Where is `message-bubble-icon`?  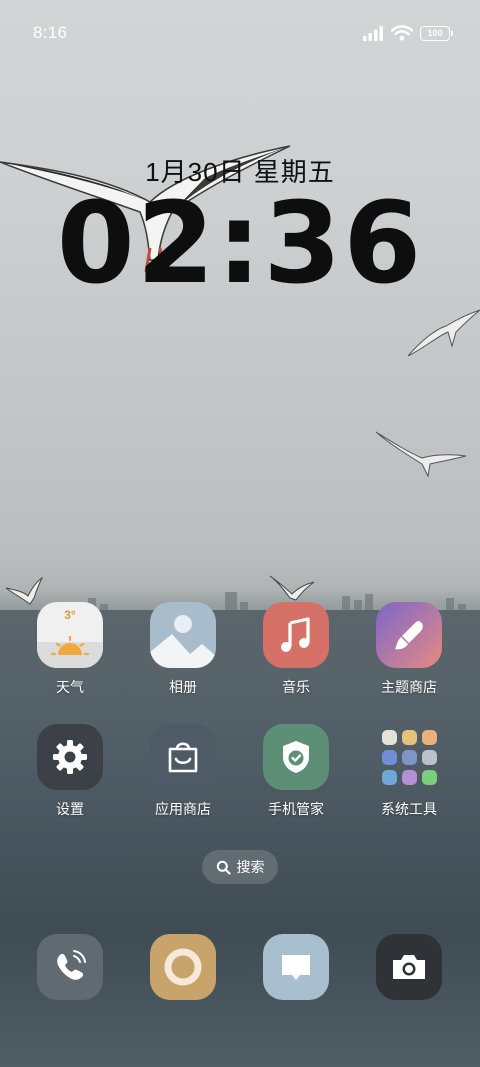
message-bubble-icon is located at coordinates (296, 967).